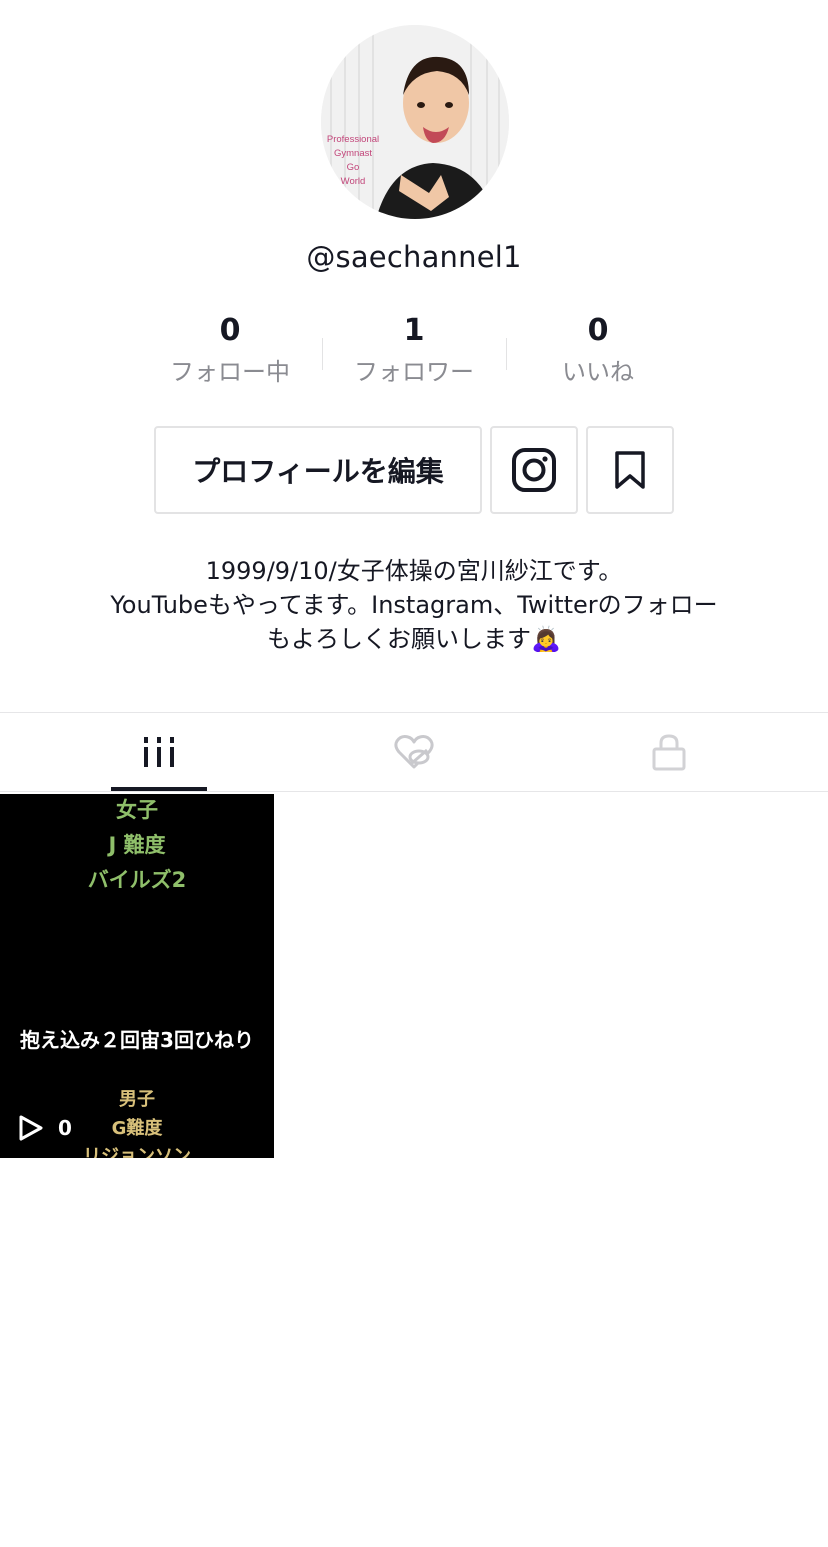 This screenshot has width=828, height=1547. What do you see at coordinates (414, 257) in the screenshot?
I see `profile-handle: @saechannel1` at bounding box center [414, 257].